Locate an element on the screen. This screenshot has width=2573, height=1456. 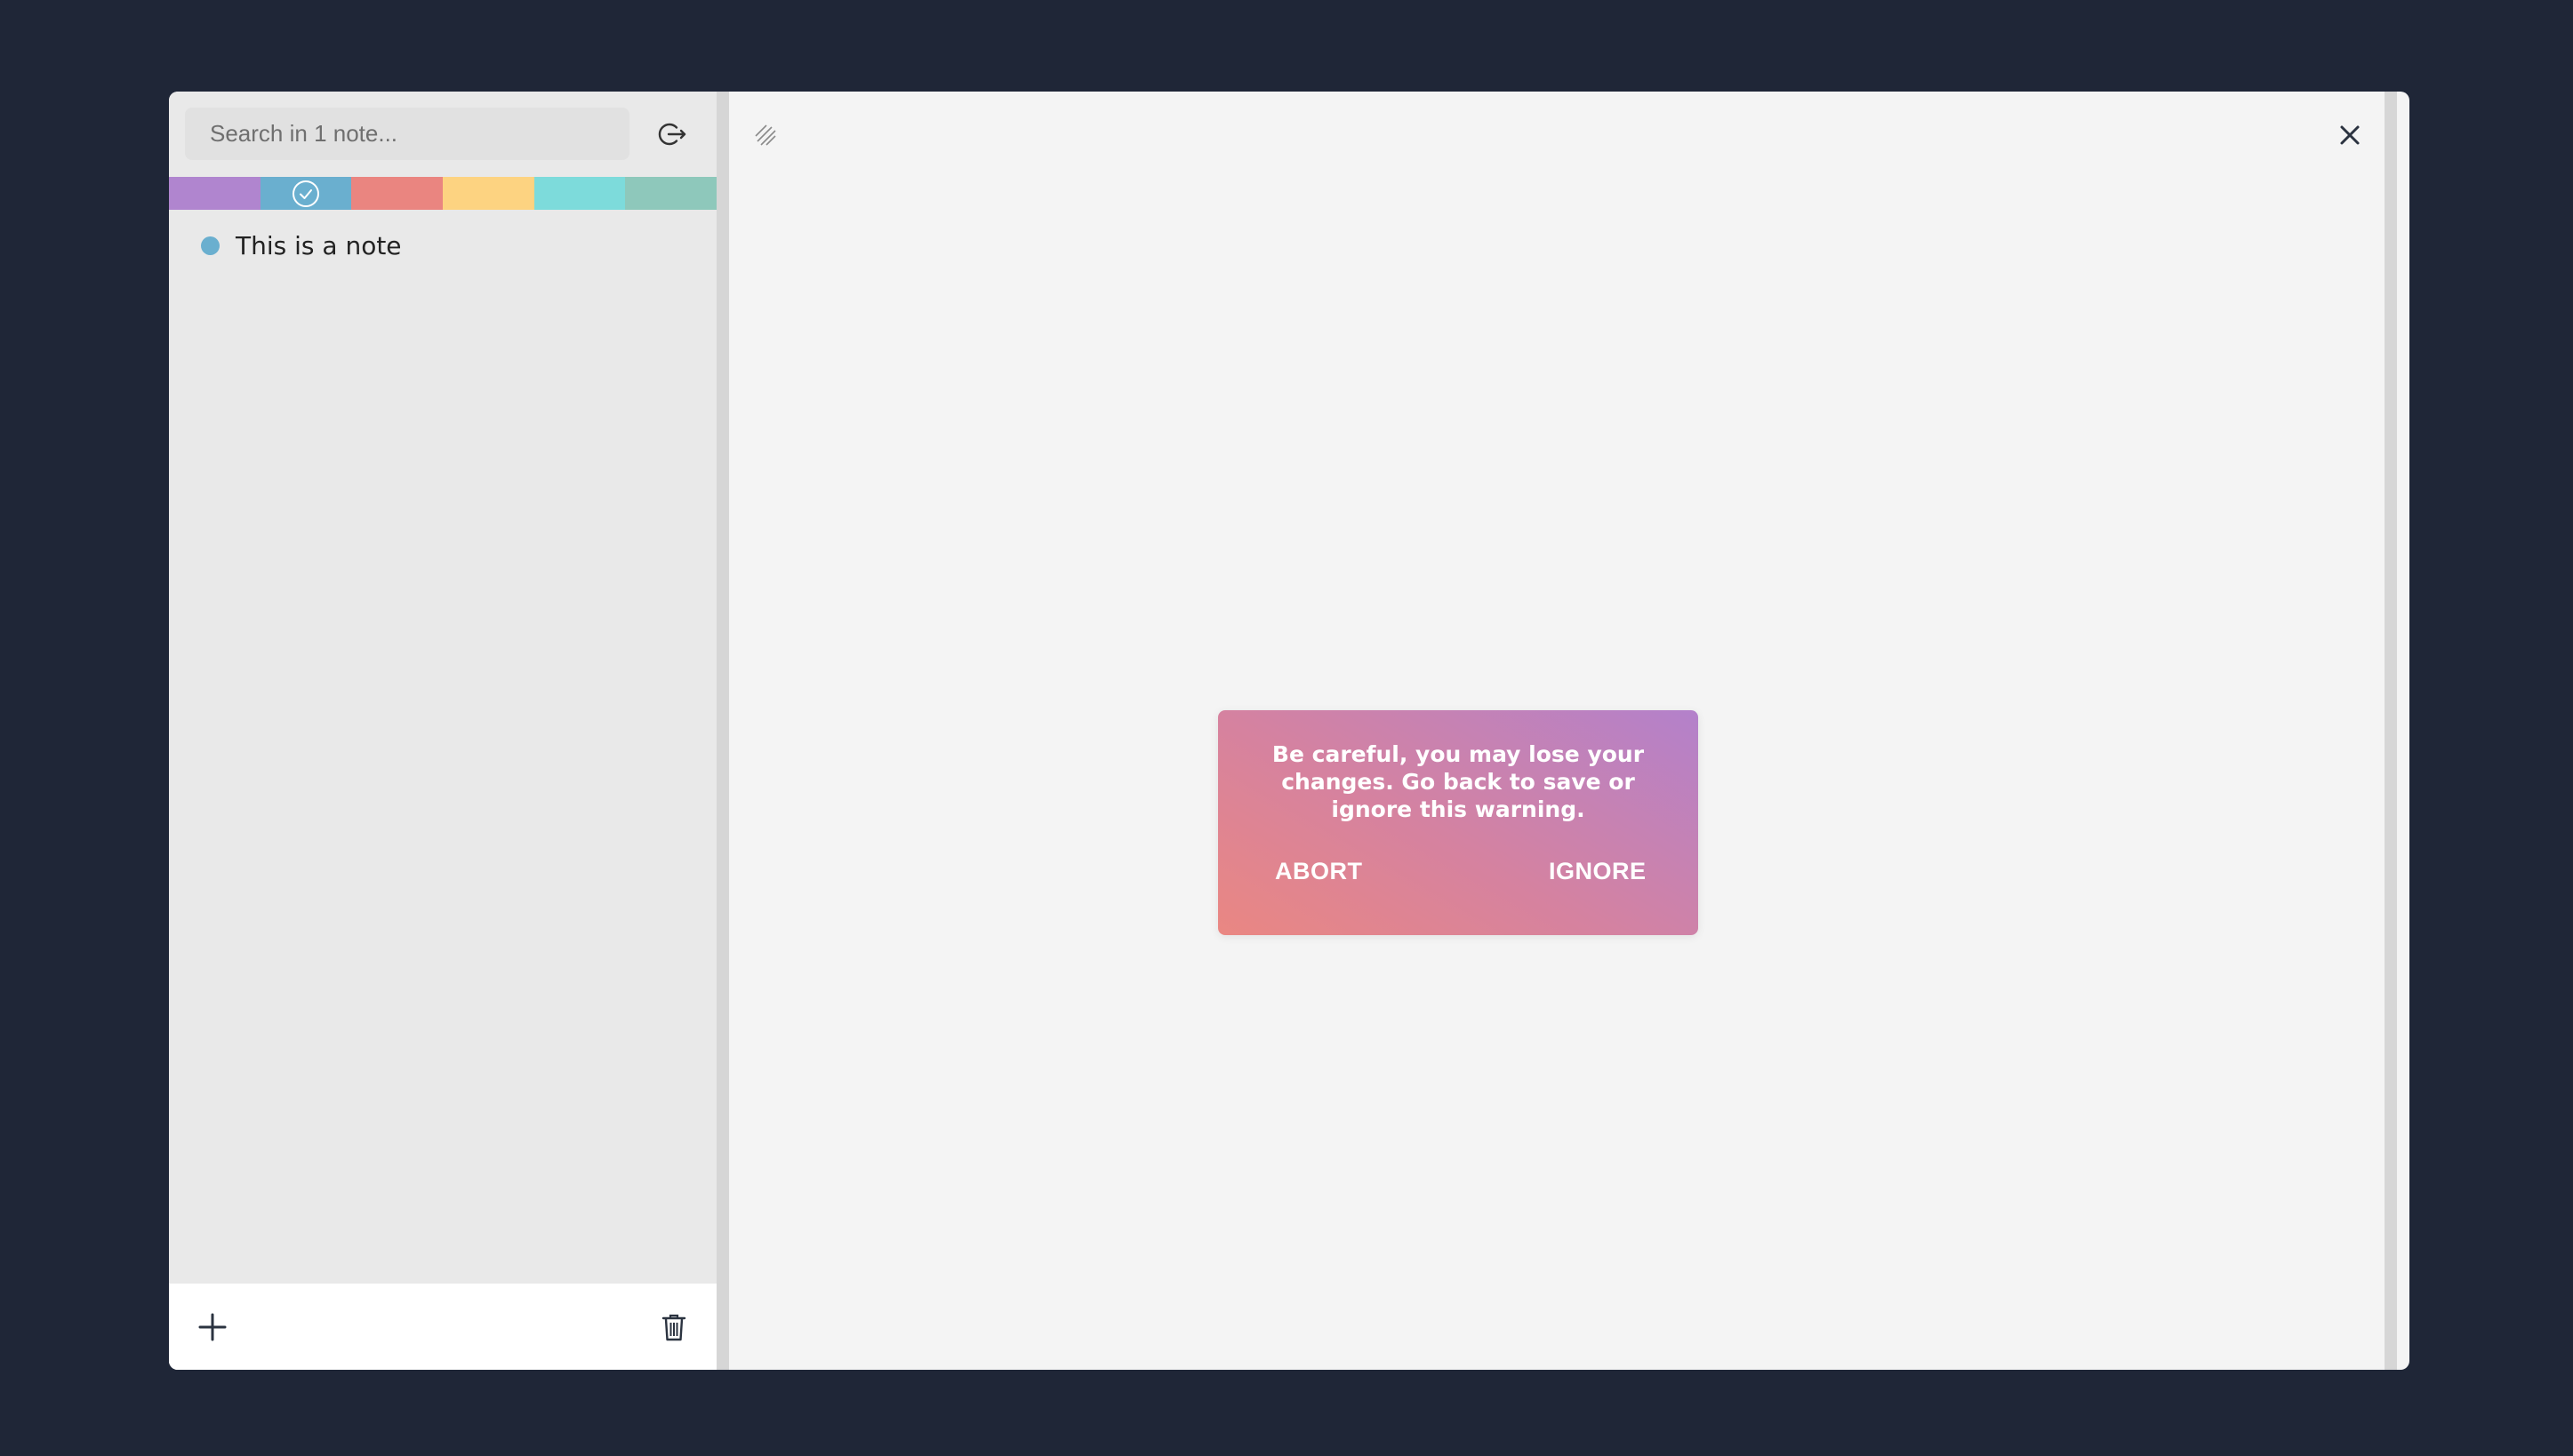
note-color-dot is located at coordinates (210, 245).